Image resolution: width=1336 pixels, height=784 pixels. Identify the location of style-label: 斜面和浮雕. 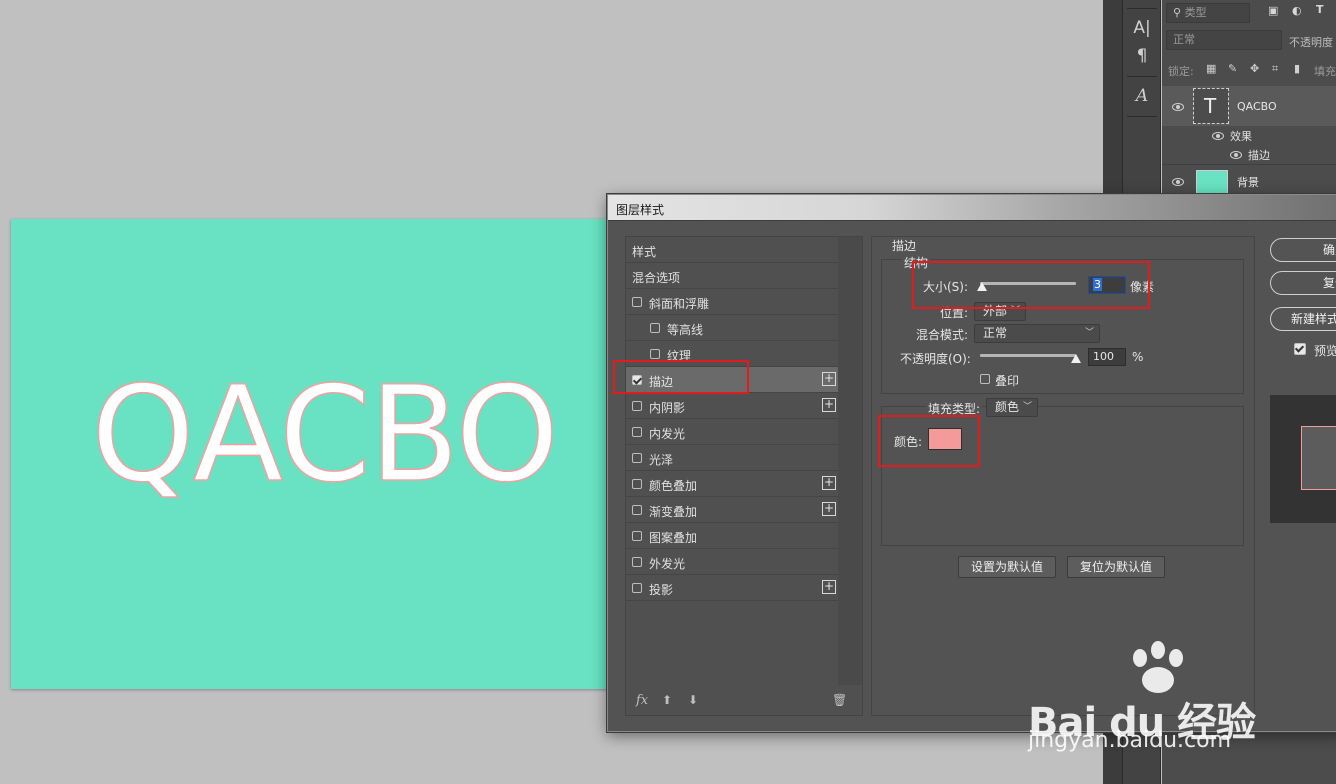
(679, 304).